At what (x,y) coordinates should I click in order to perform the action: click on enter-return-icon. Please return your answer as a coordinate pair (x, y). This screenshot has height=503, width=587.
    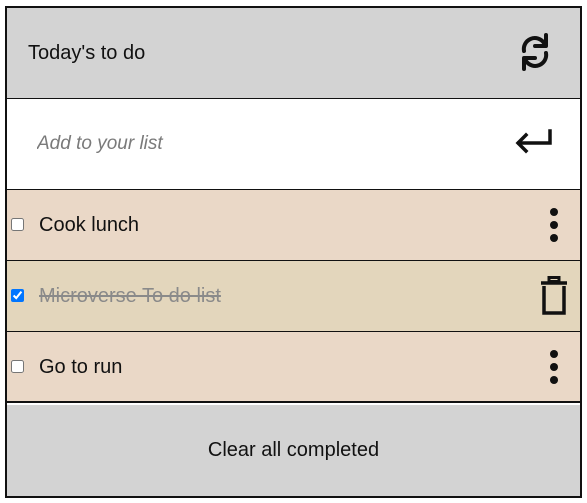
    Looking at the image, I should click on (533, 141).